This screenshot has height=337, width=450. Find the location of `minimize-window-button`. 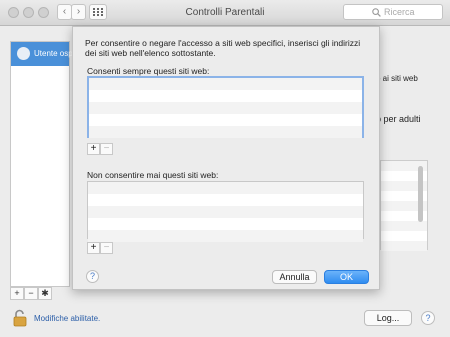

minimize-window-button is located at coordinates (28, 12).